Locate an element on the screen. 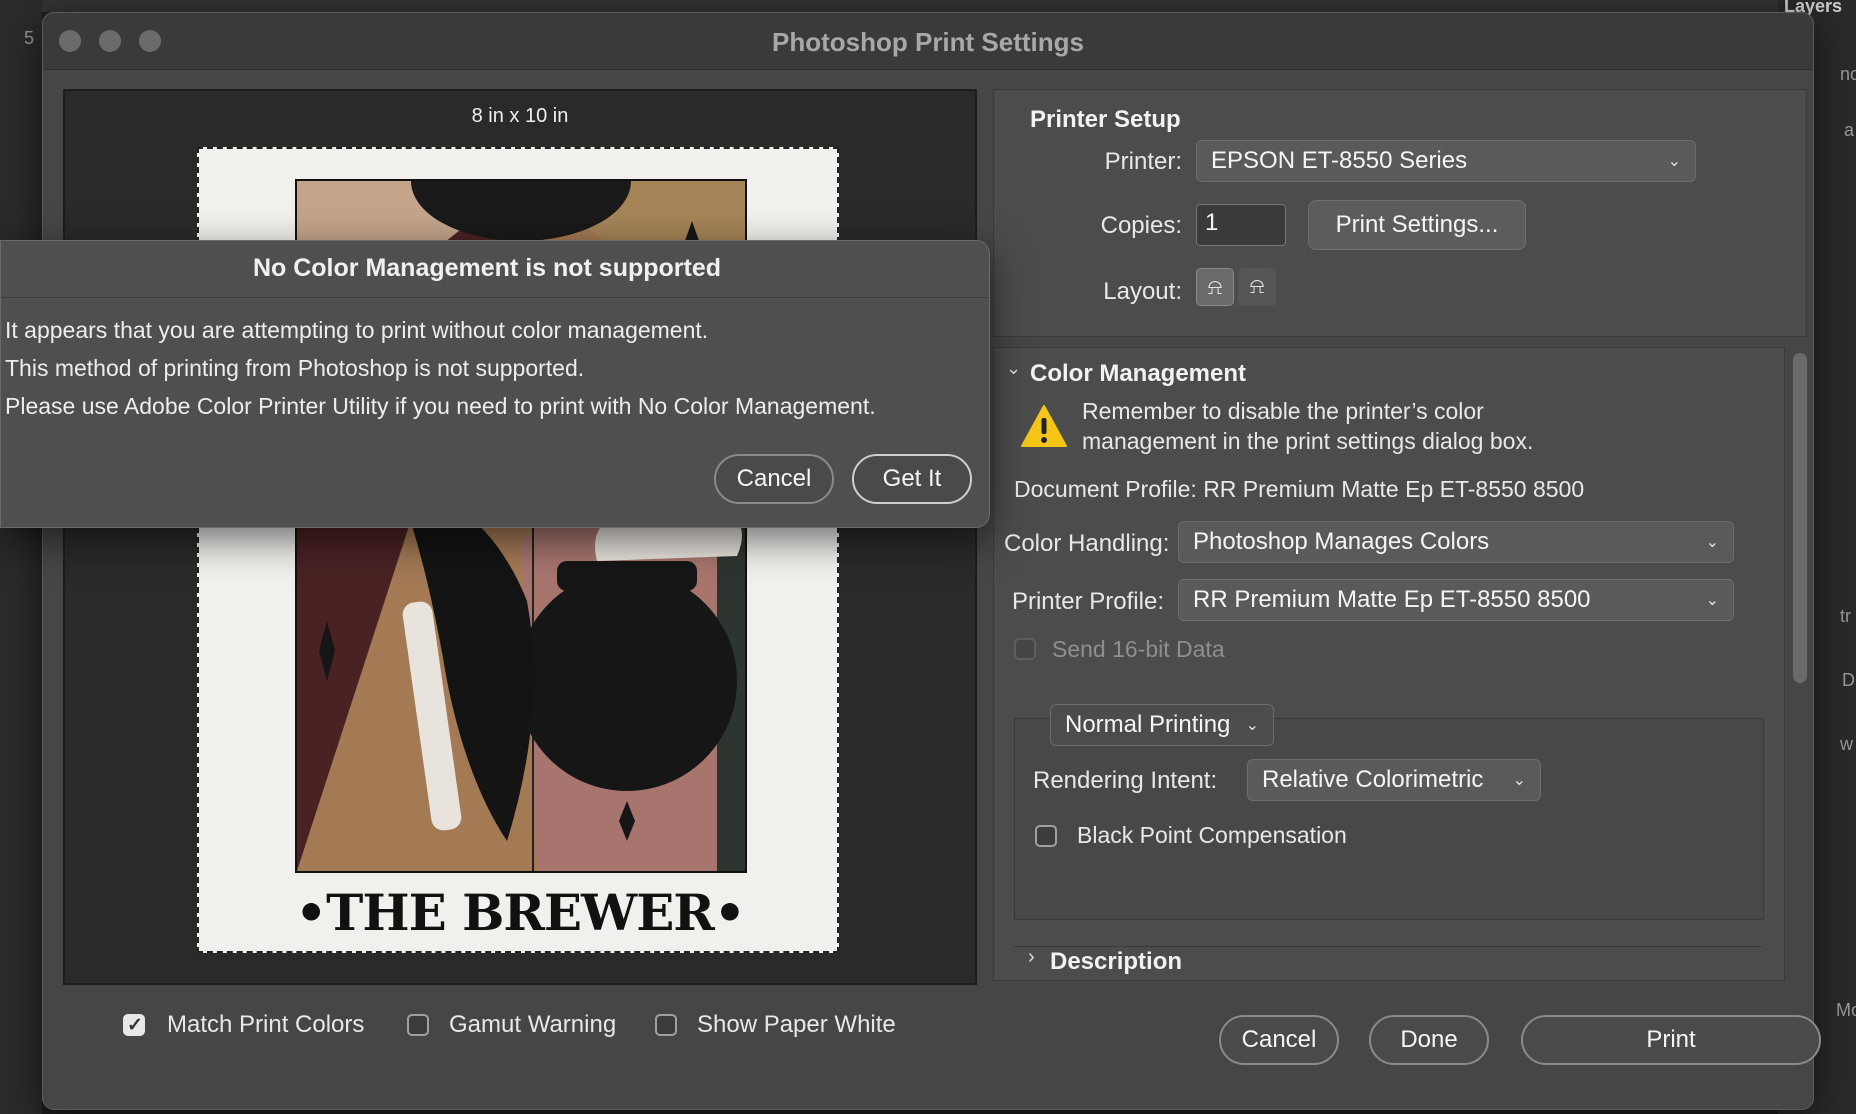 The image size is (1856, 1114). show-paper-white-label: Show Paper White is located at coordinates (796, 1024).